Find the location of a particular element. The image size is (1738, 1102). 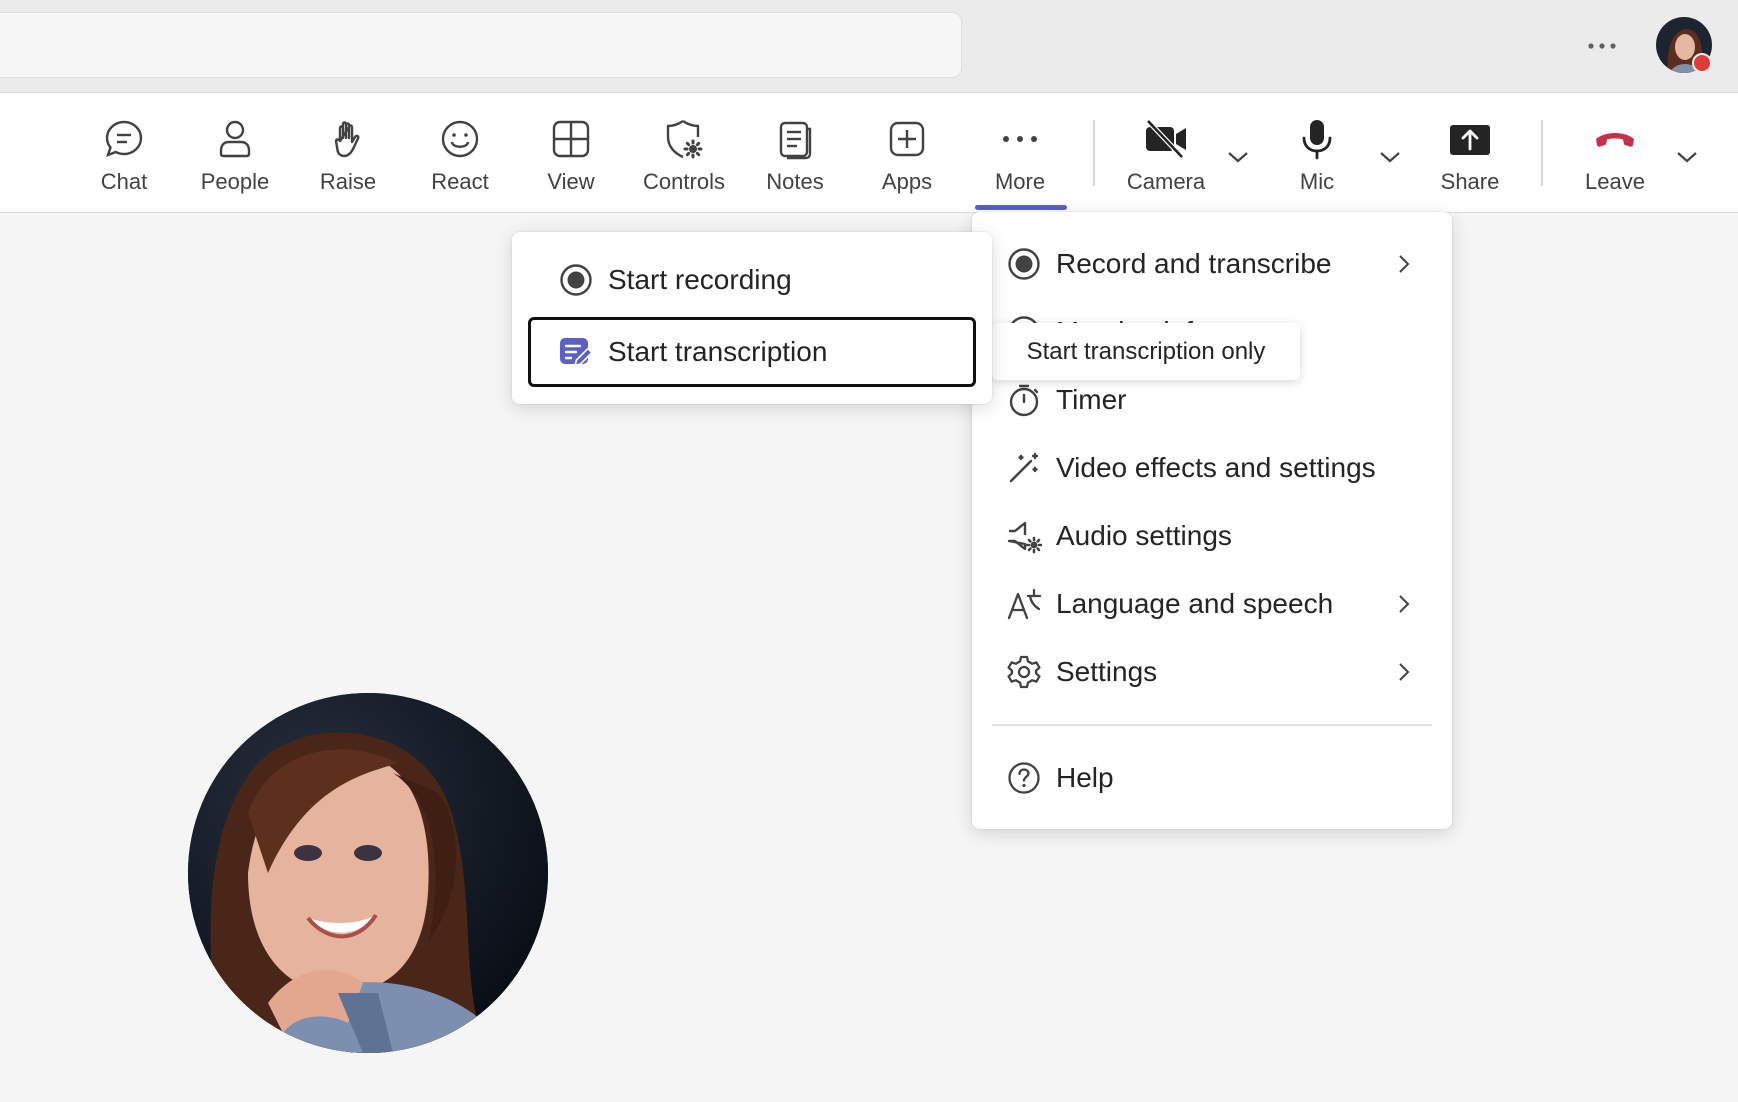

start-recording-item: Start recording is located at coordinates (752, 280).